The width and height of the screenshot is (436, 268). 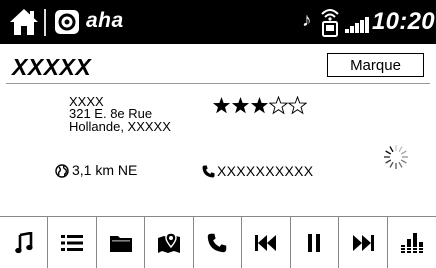 I want to click on status-separator, so click(x=45, y=22).